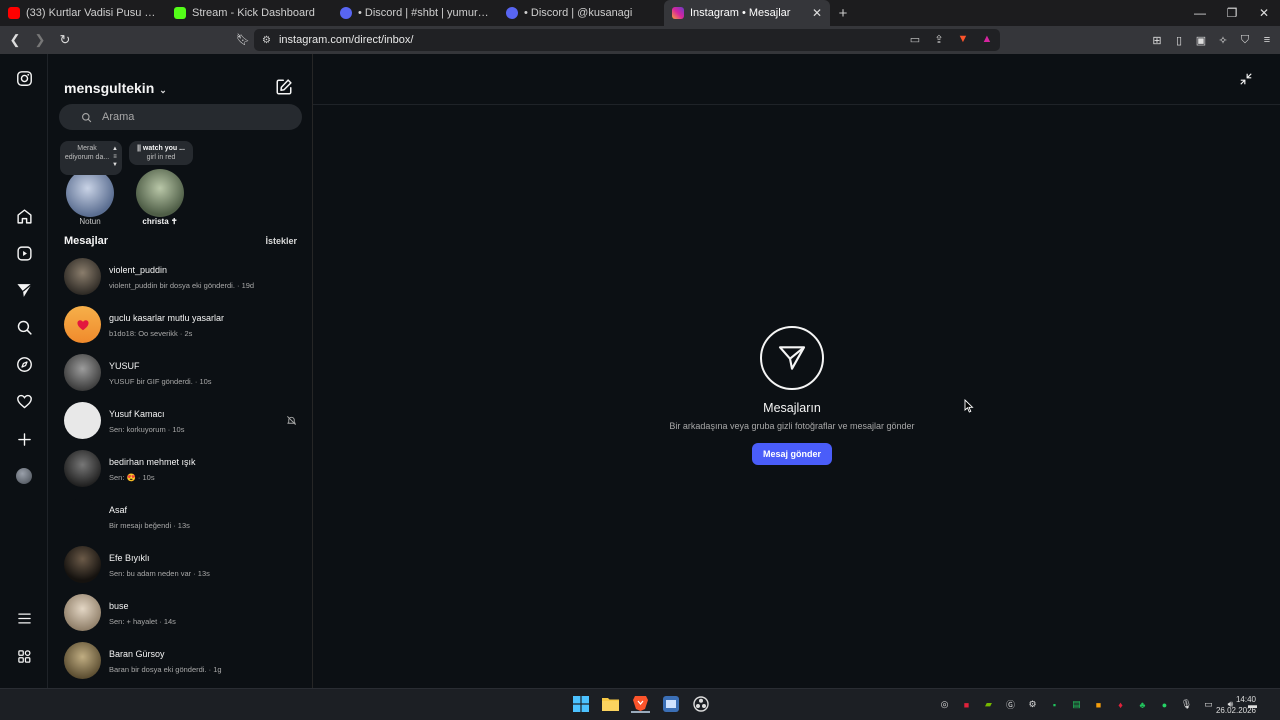  I want to click on browser-tab: • Discord | @kusanagi, so click(581, 13).